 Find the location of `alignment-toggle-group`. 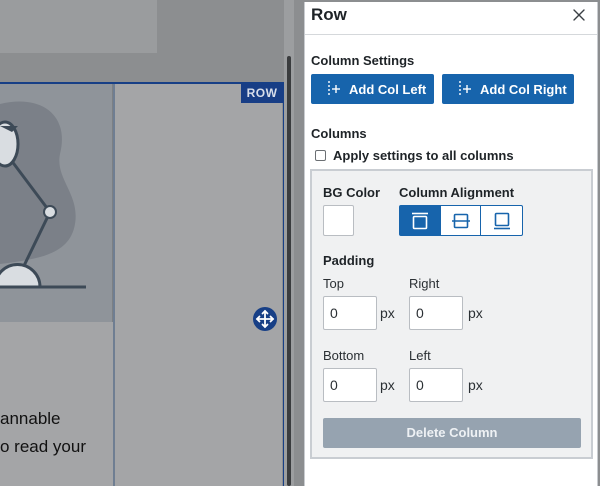

alignment-toggle-group is located at coordinates (461, 220).